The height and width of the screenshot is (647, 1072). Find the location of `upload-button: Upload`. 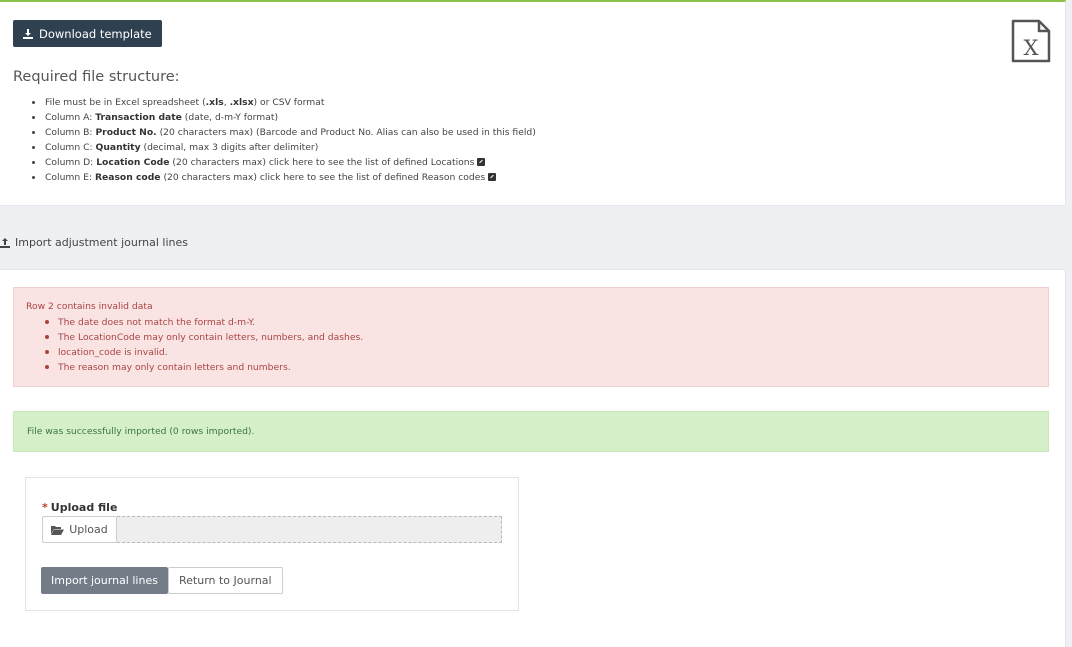

upload-button: Upload is located at coordinates (79, 529).